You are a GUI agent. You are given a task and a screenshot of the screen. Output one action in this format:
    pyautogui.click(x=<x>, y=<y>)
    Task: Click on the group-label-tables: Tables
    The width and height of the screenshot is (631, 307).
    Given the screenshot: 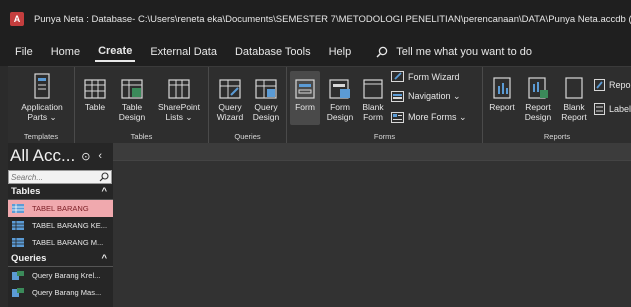 What is the action you would take?
    pyautogui.click(x=141, y=136)
    